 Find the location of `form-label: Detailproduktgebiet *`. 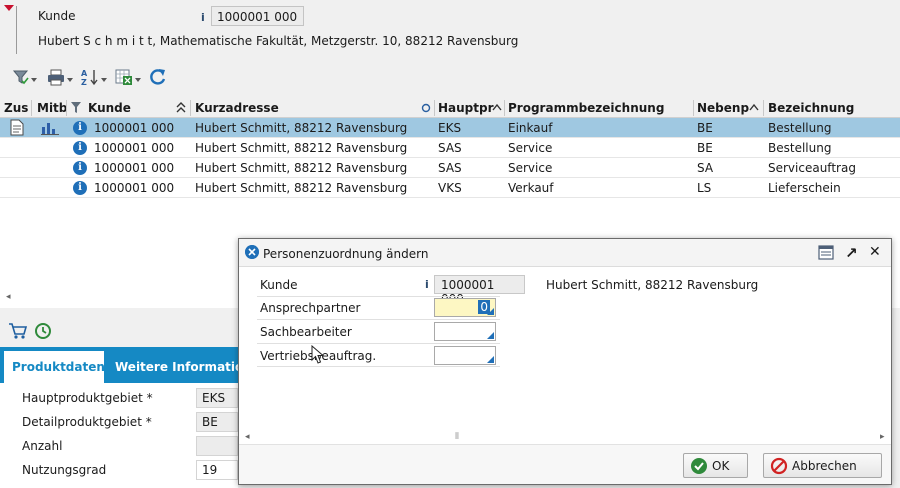

form-label: Detailproduktgebiet * is located at coordinates (87, 422).